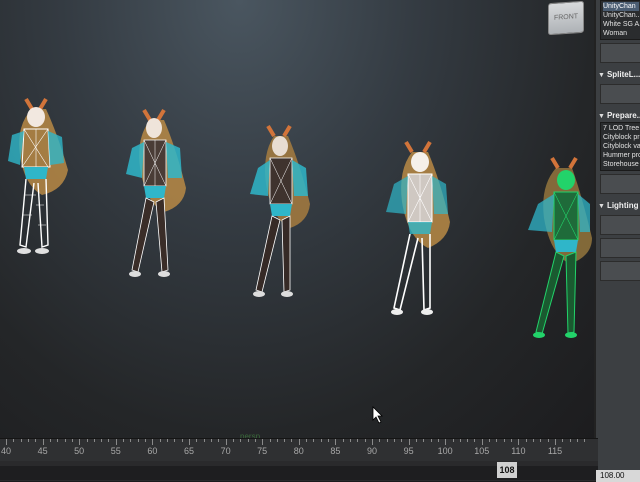 The image size is (640, 482). Describe the element at coordinates (518, 451) in the screenshot. I see `timeline-tick-label: 110` at that location.